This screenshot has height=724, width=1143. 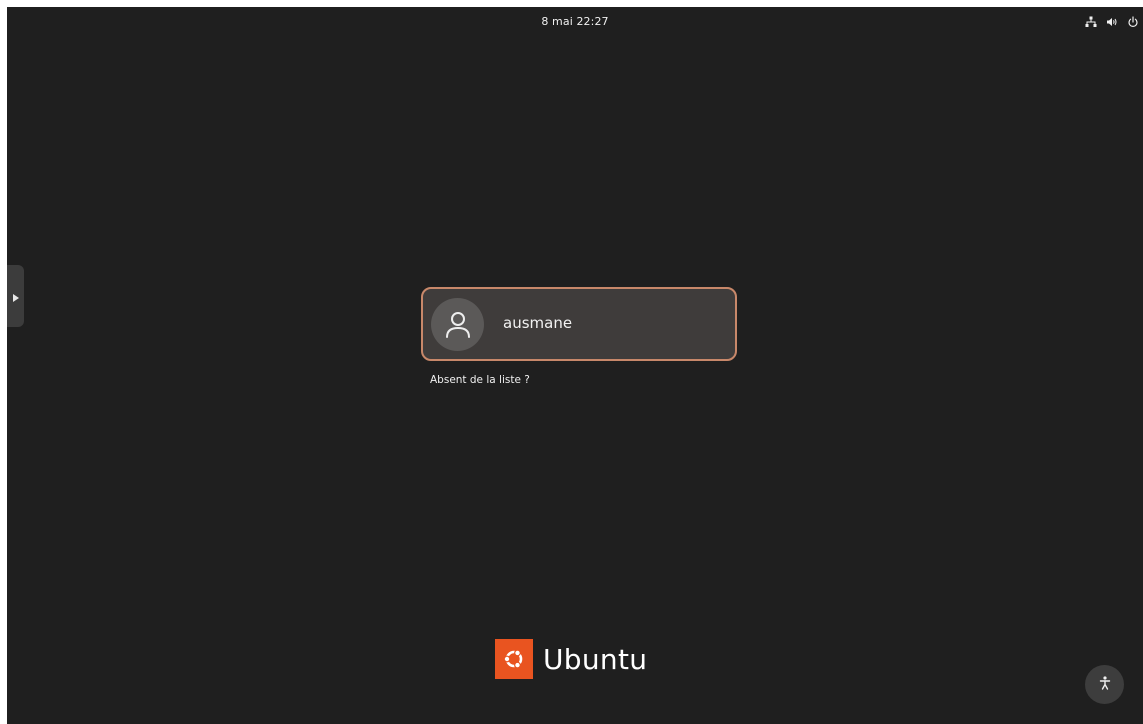 What do you see at coordinates (538, 323) in the screenshot?
I see `user-name: ausmane` at bounding box center [538, 323].